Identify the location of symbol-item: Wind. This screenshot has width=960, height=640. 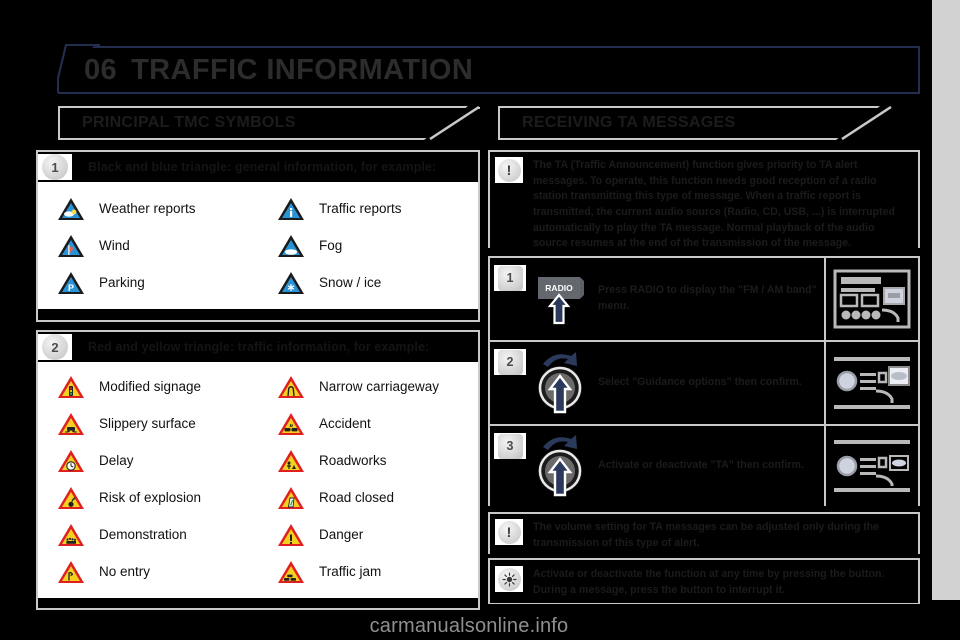
(148, 245).